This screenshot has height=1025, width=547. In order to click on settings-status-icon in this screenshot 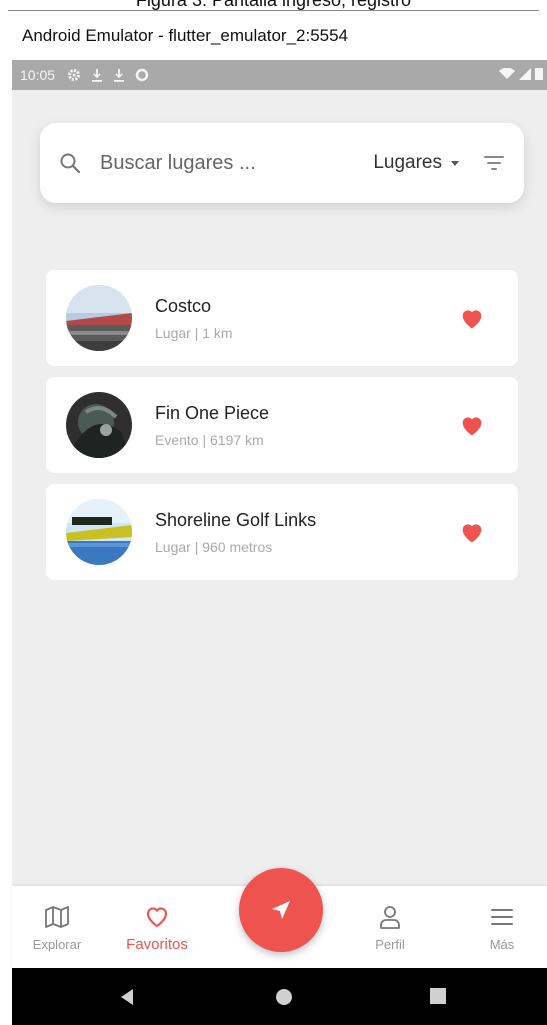, I will do `click(74, 75)`.